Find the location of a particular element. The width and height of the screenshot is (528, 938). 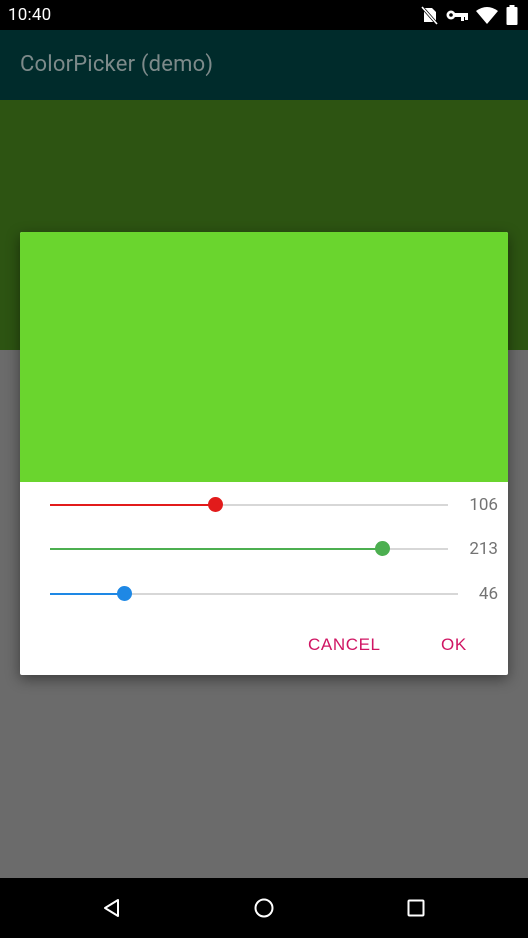

cancel-button: CANCEL is located at coordinates (344, 645).